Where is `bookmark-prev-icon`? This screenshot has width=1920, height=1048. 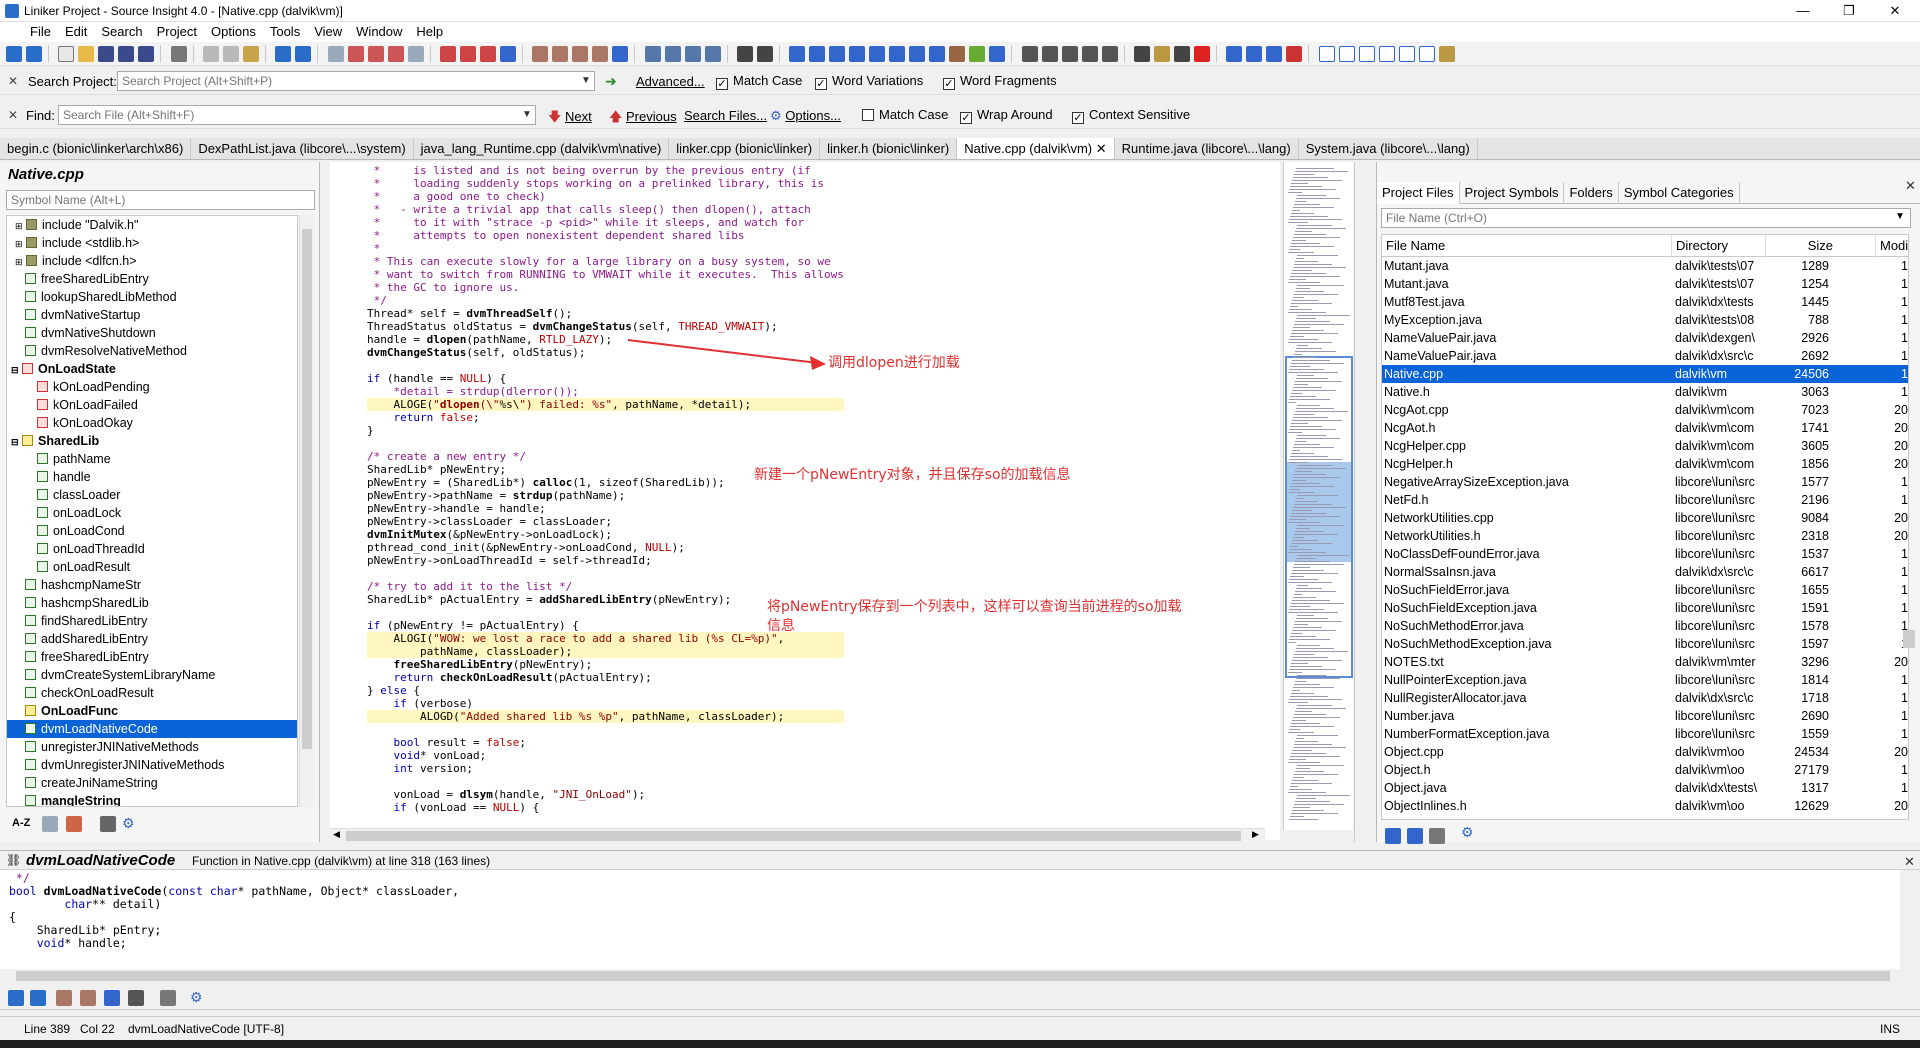
bookmark-prev-icon is located at coordinates (488, 54).